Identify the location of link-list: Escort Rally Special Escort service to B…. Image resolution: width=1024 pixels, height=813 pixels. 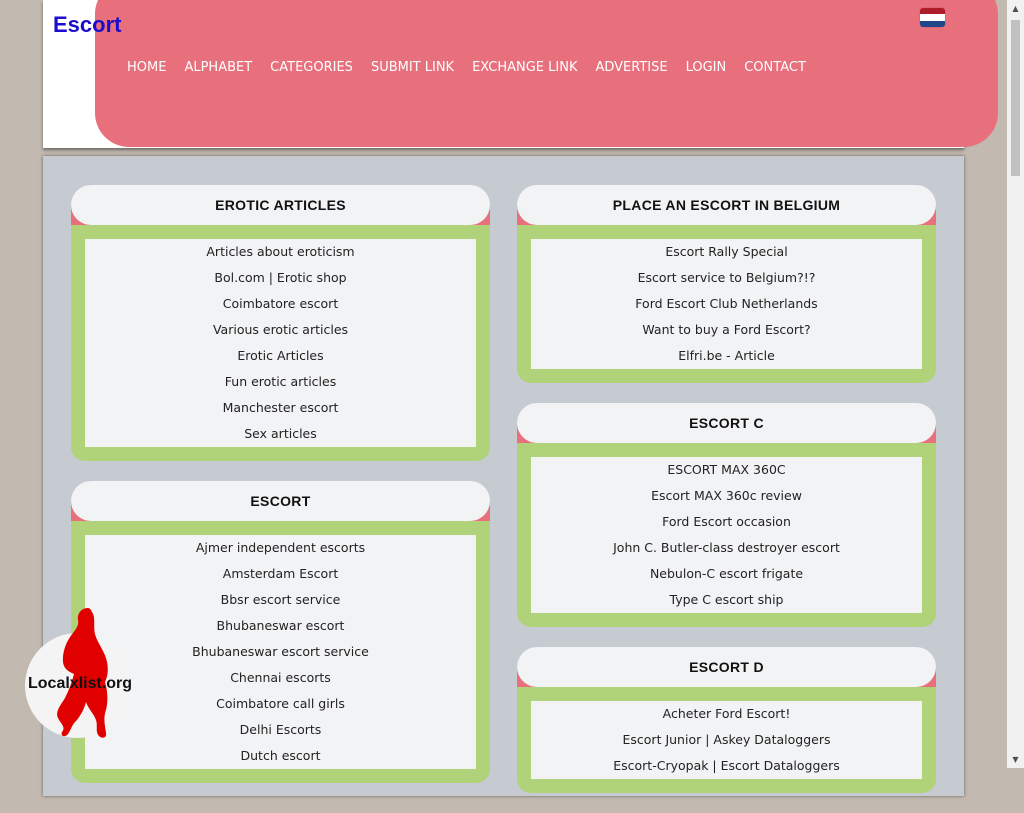
(726, 304).